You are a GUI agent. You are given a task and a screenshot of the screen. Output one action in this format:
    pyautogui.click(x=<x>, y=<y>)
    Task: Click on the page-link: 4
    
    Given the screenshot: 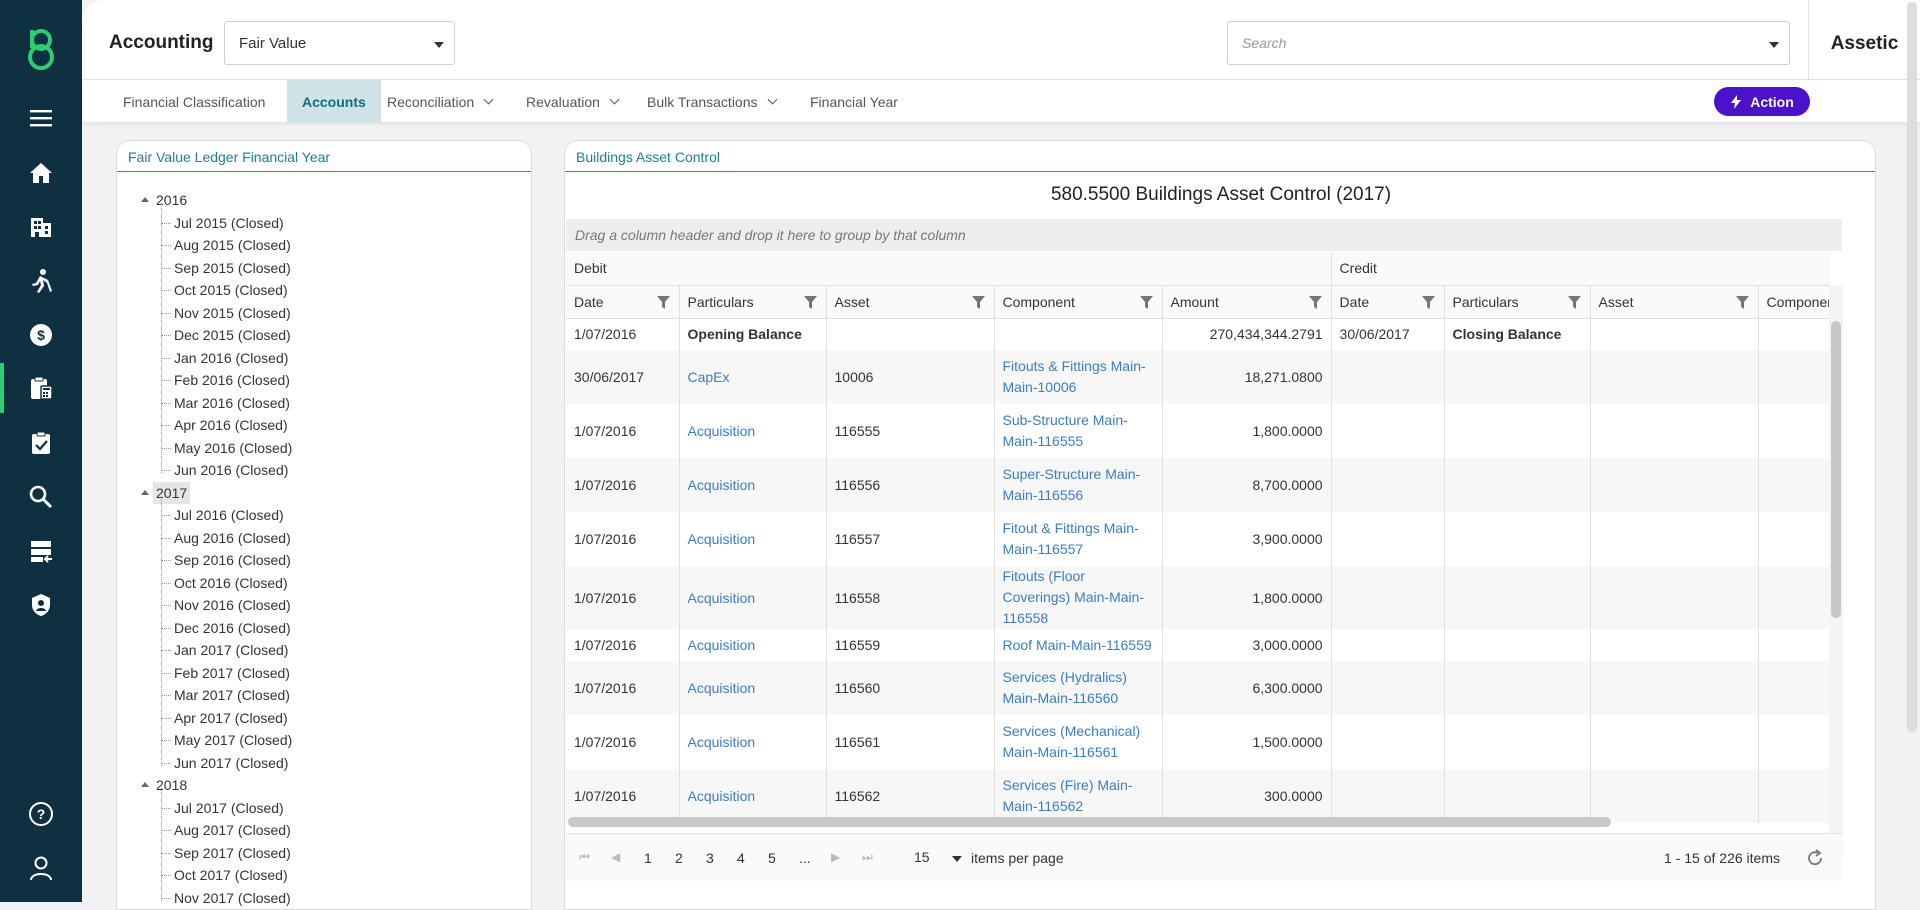 What is the action you would take?
    pyautogui.click(x=741, y=858)
    